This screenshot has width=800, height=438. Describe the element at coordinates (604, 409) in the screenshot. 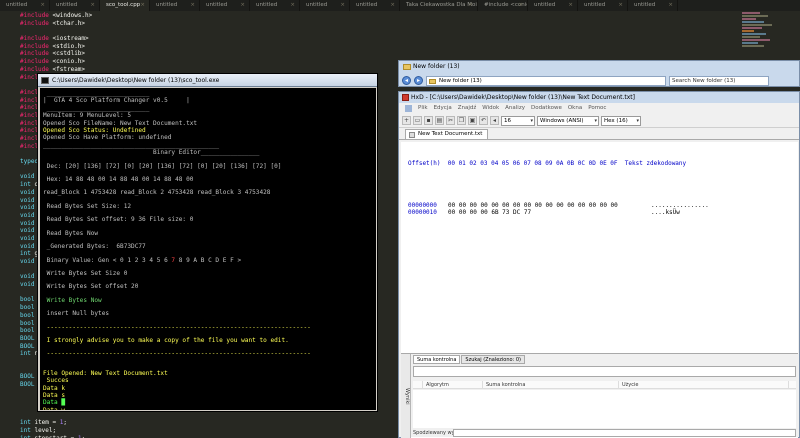

I see `checksum-list` at that location.